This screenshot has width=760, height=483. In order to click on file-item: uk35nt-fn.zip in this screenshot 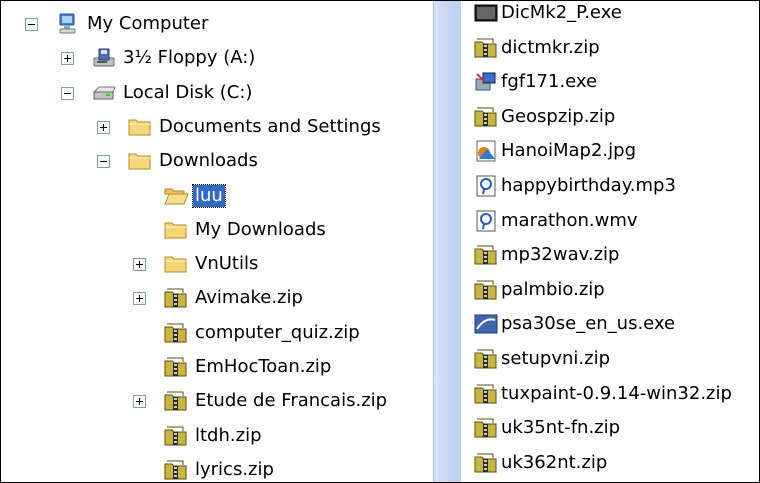, I will do `click(546, 428)`.